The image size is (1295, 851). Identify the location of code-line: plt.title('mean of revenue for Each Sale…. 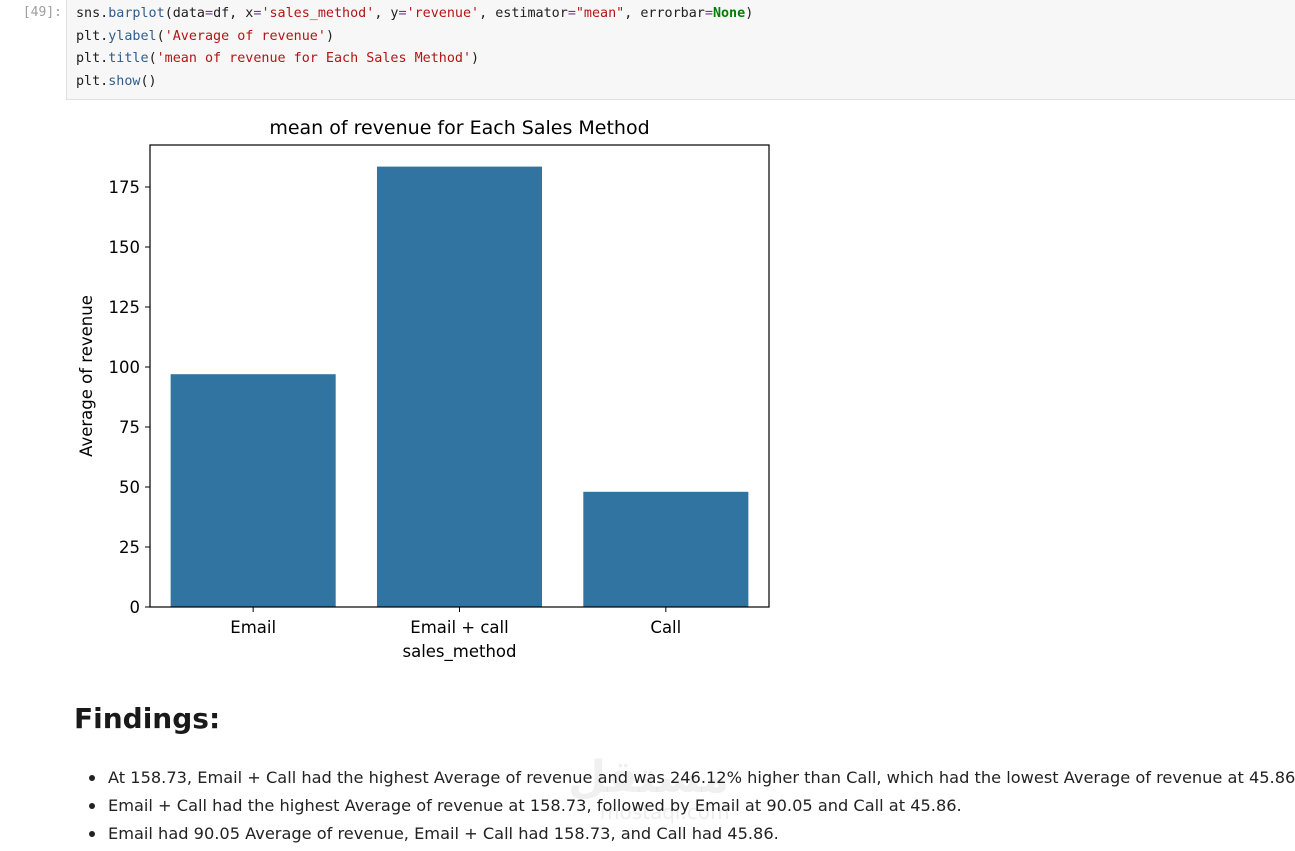
(685, 59).